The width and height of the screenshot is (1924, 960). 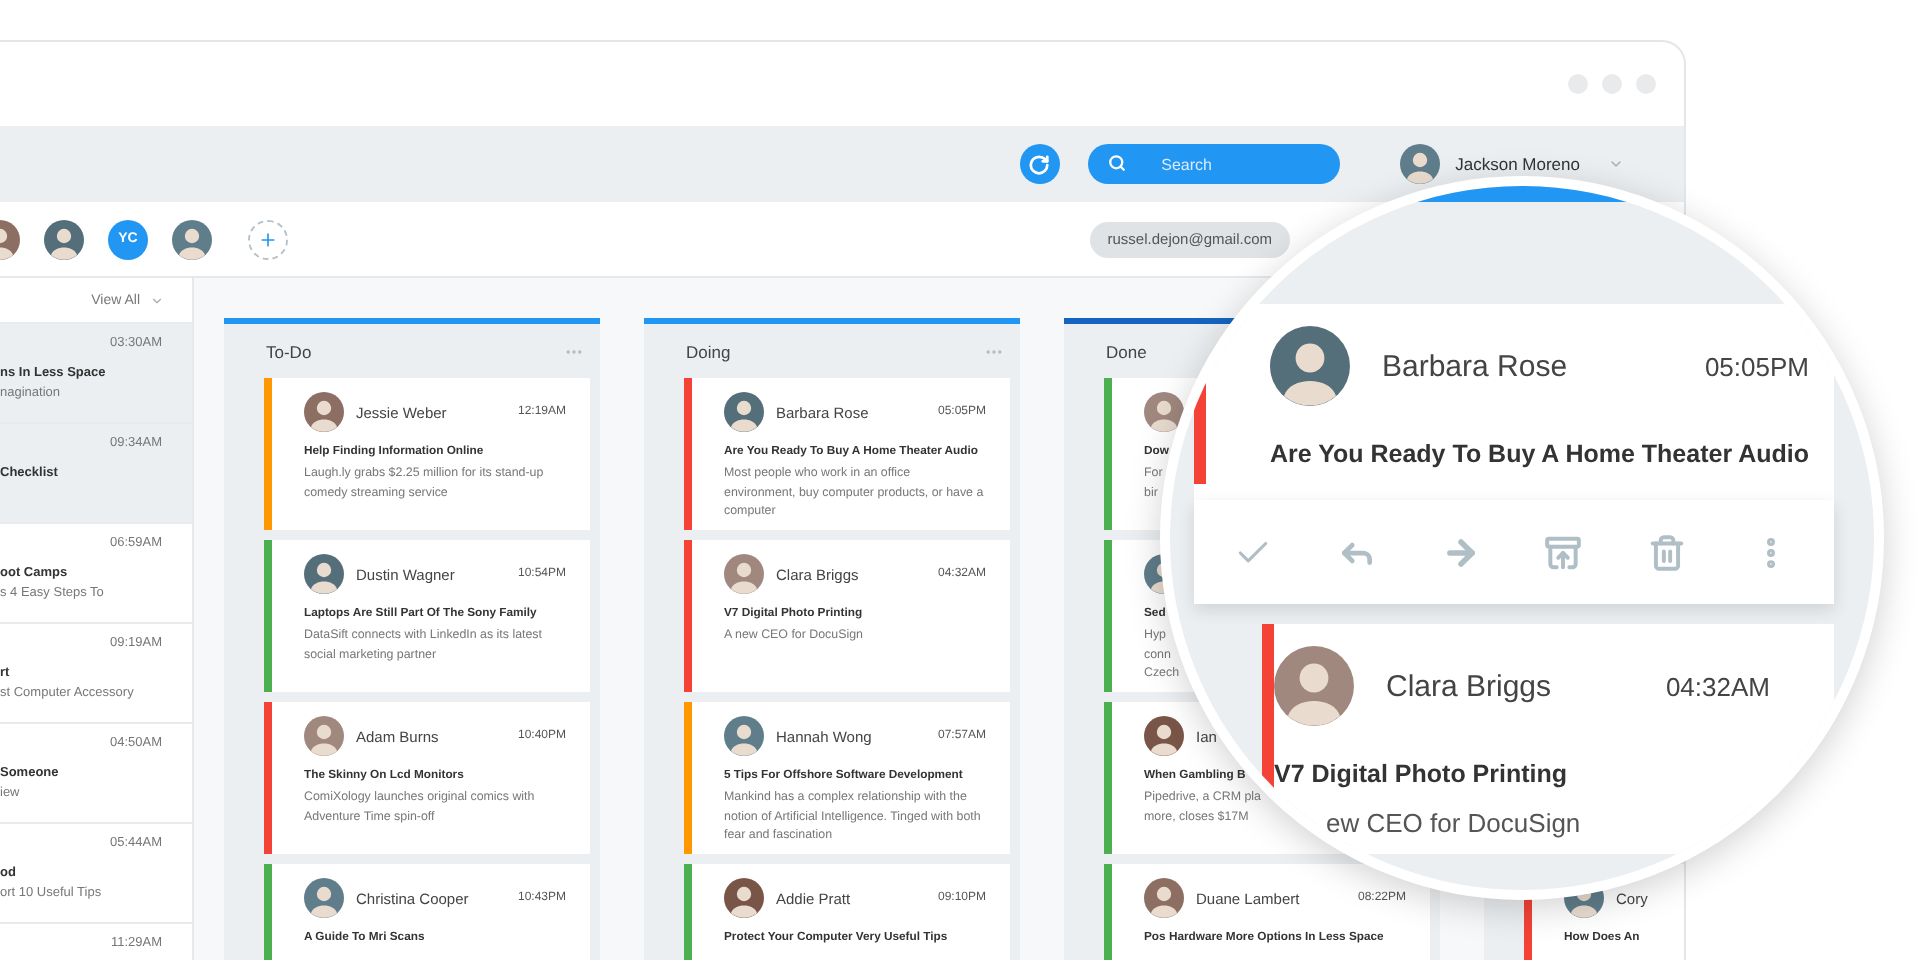 What do you see at coordinates (1756, 366) in the screenshot?
I see `card-time: 05:05PM` at bounding box center [1756, 366].